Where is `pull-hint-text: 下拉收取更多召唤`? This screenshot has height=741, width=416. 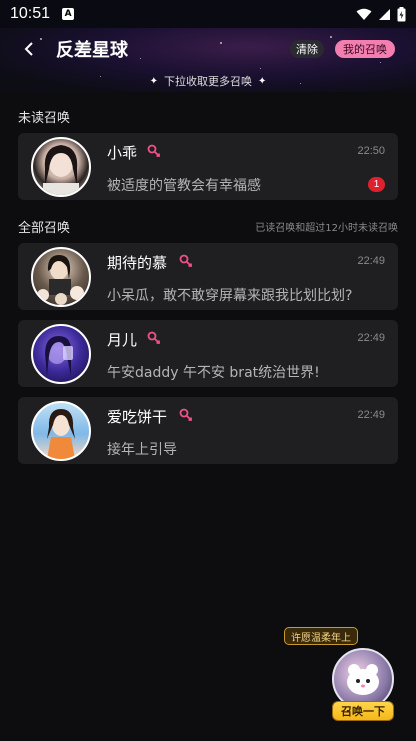
pull-hint-text: 下拉收取更多召唤 is located at coordinates (208, 81).